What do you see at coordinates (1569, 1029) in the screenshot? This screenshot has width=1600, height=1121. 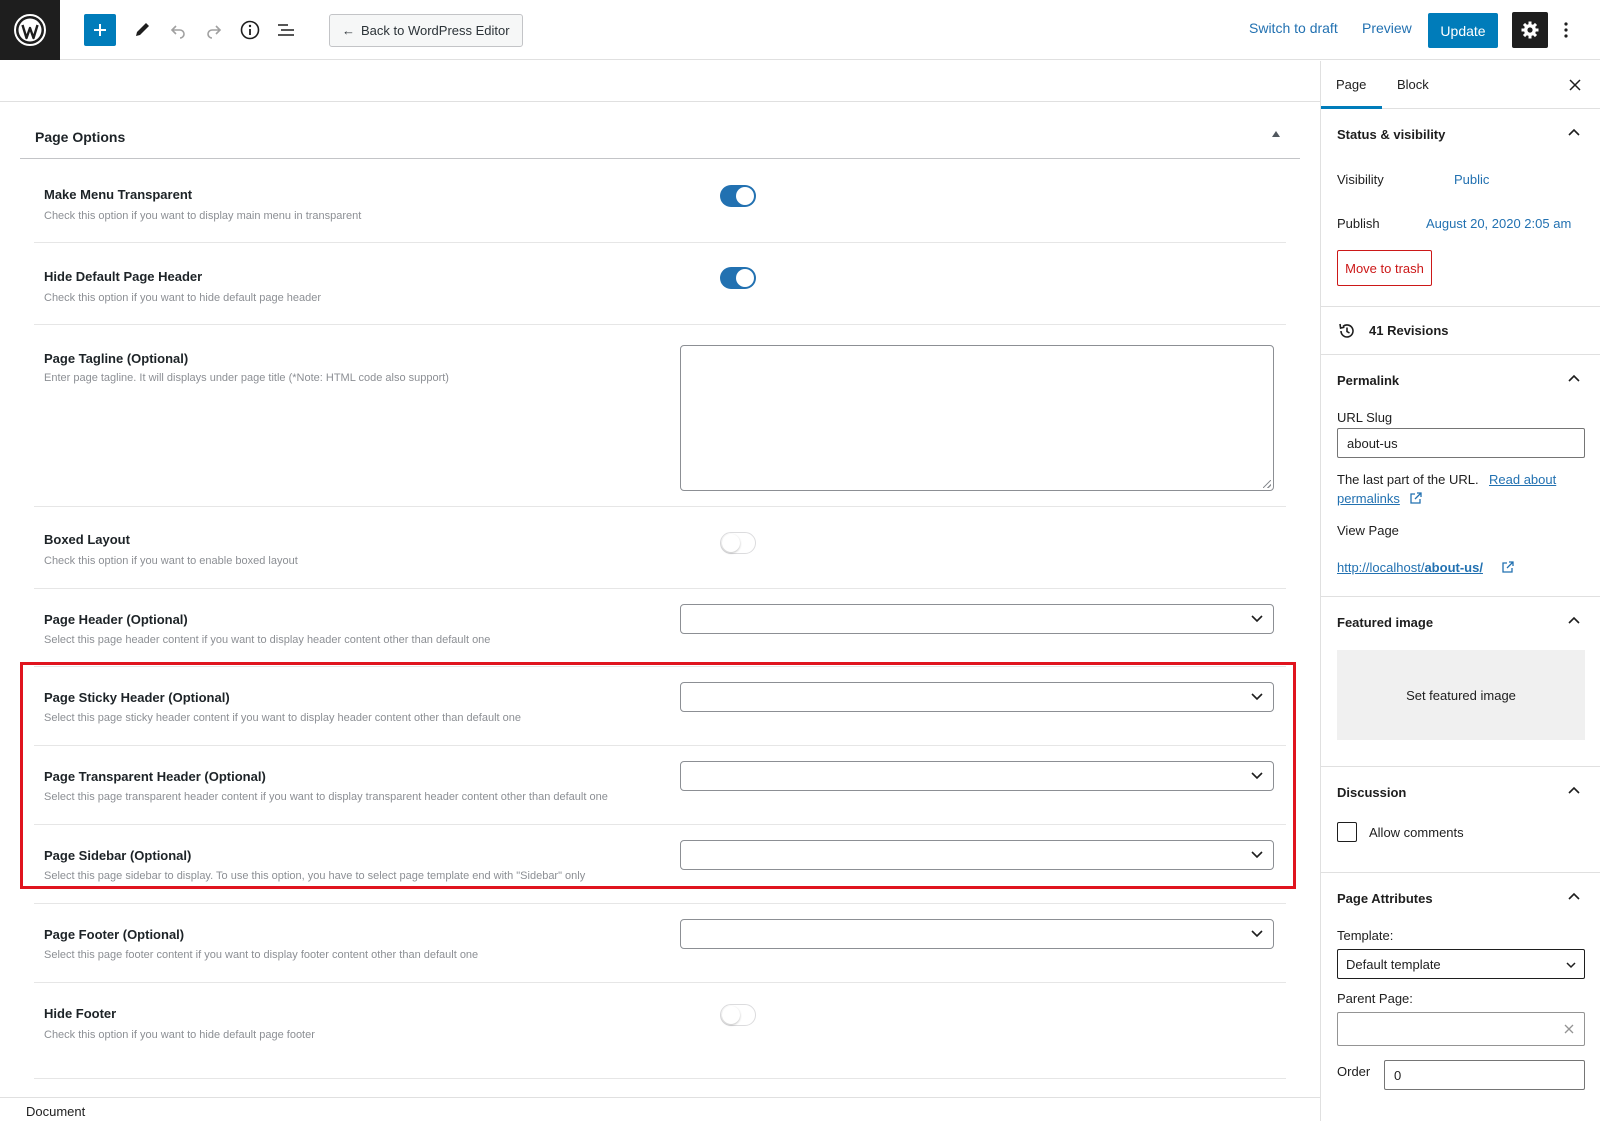 I see `clear-icon` at bounding box center [1569, 1029].